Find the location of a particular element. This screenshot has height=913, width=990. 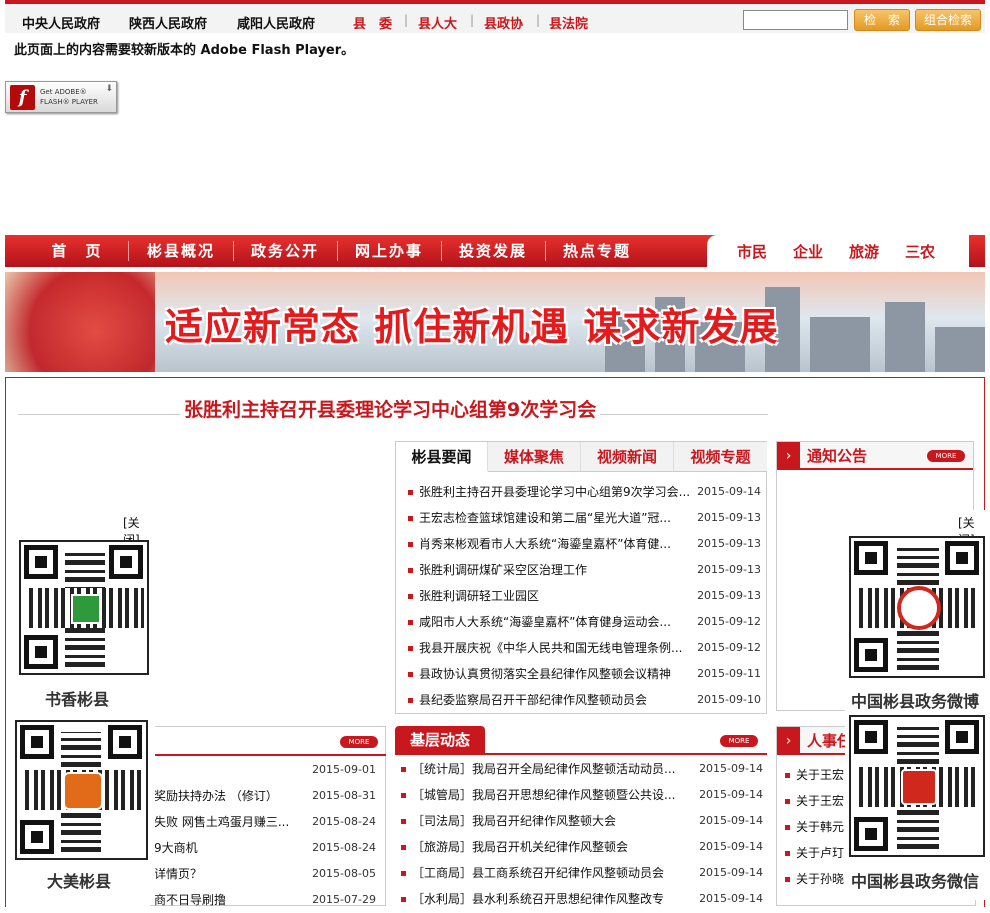

row-title: 商不日导刷撸 is located at coordinates (190, 900).